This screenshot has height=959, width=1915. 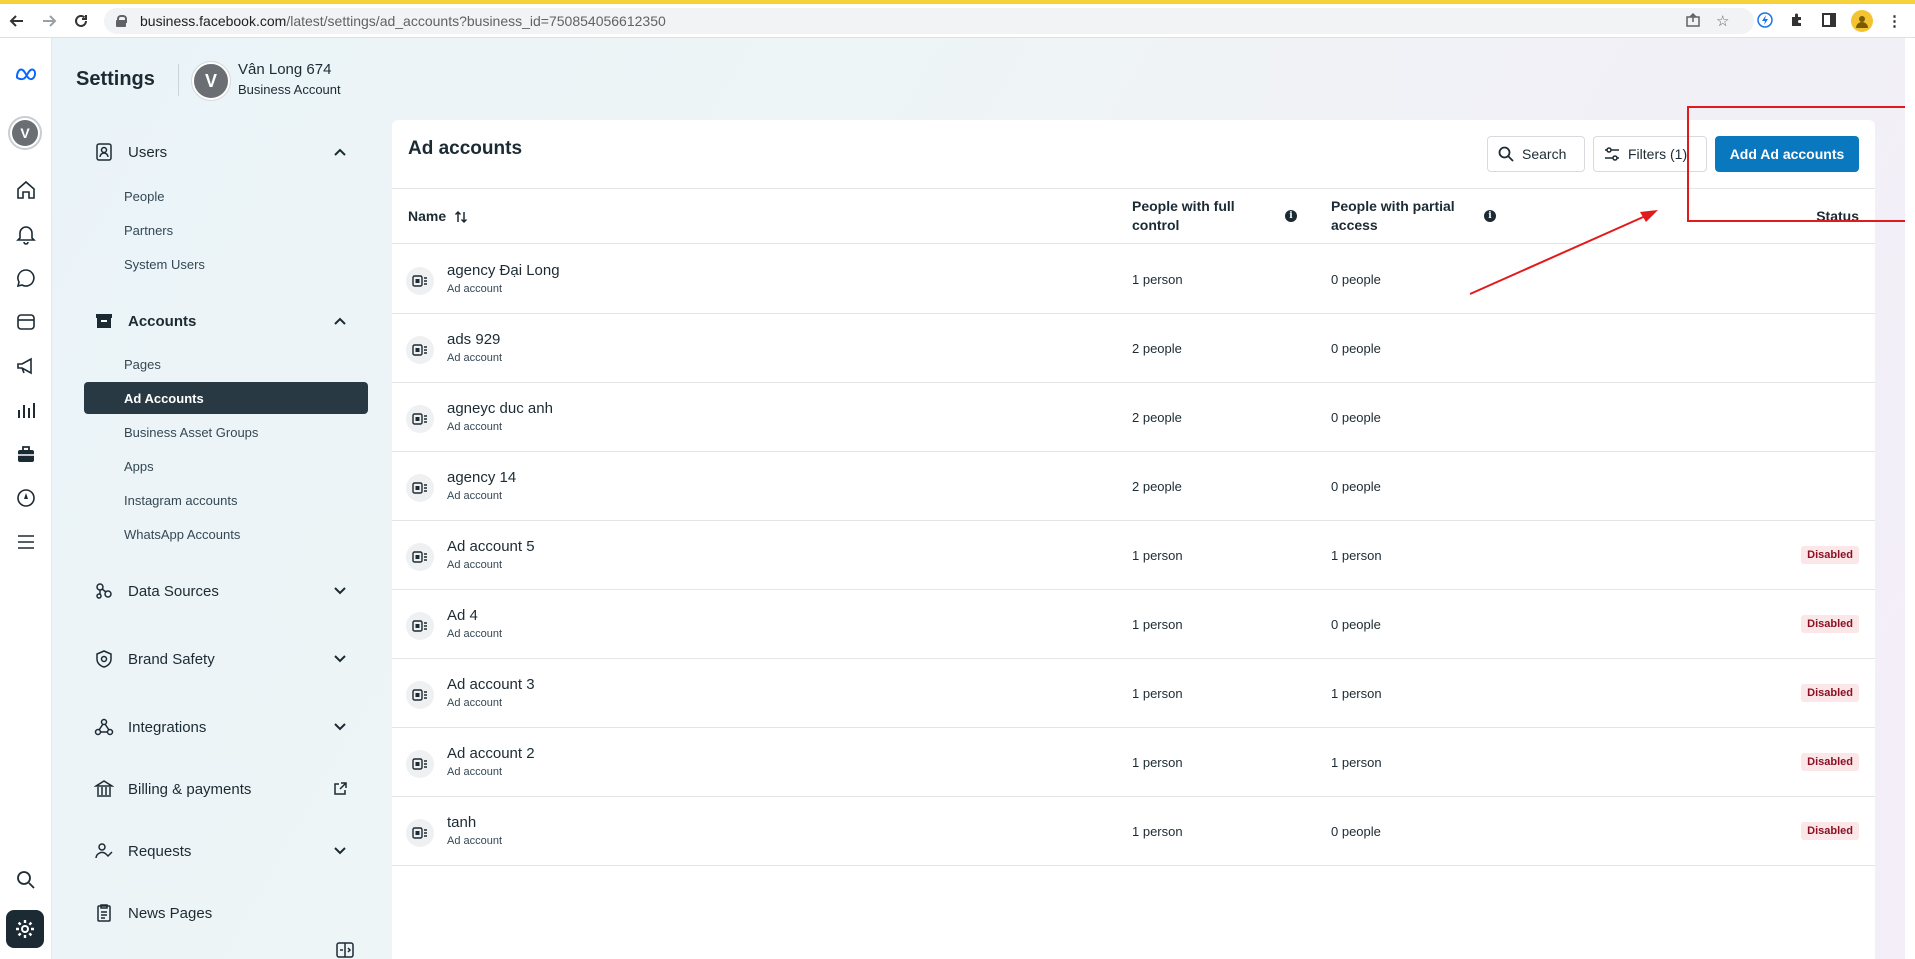 What do you see at coordinates (26, 278) in the screenshot?
I see `chat-icon` at bounding box center [26, 278].